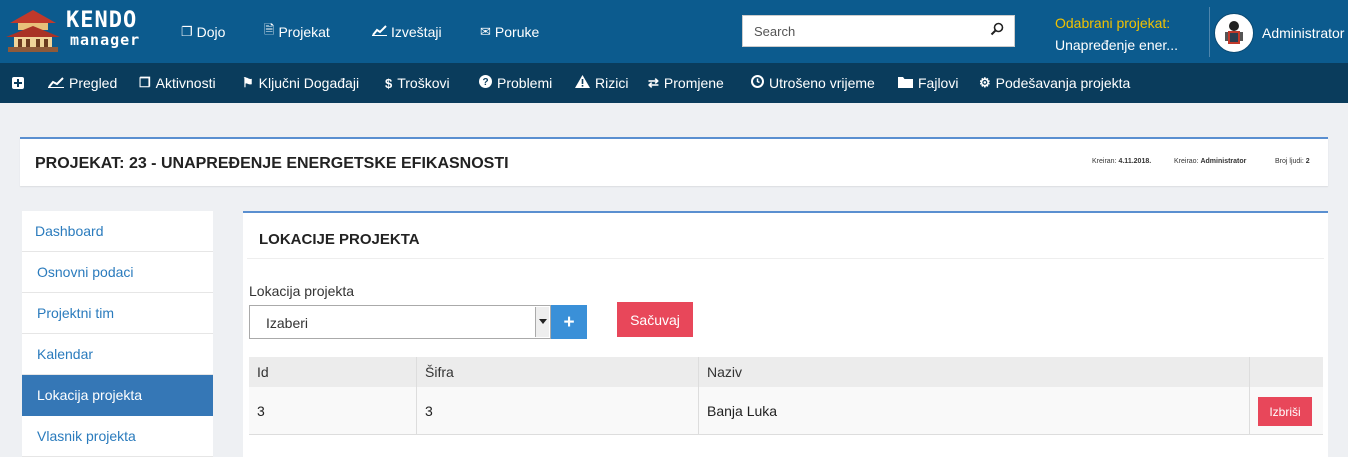 The height and width of the screenshot is (457, 1348). I want to click on subnav-kljucni-dogadjaji-label: Ključni Događaji, so click(309, 83).